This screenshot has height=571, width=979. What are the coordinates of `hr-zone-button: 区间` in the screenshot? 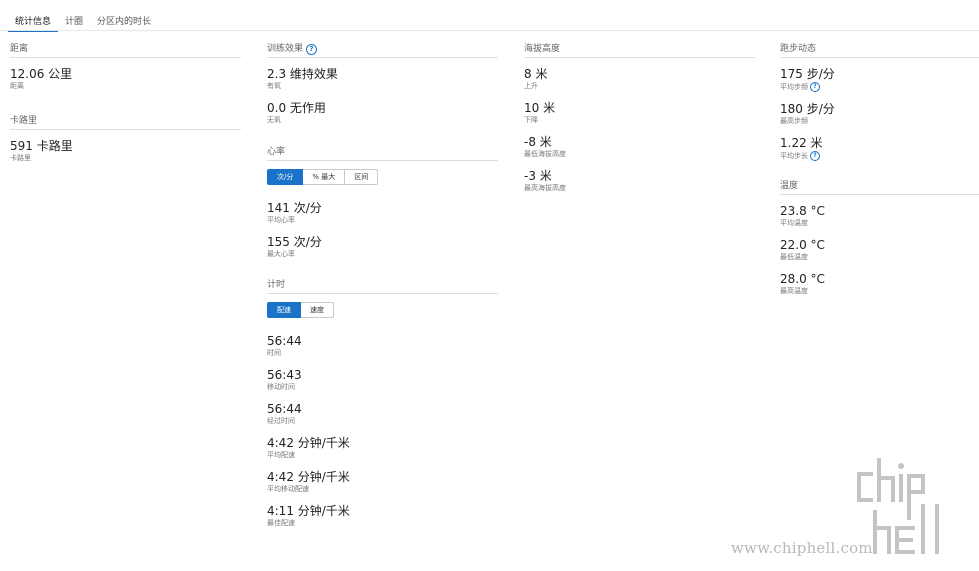 It's located at (362, 177).